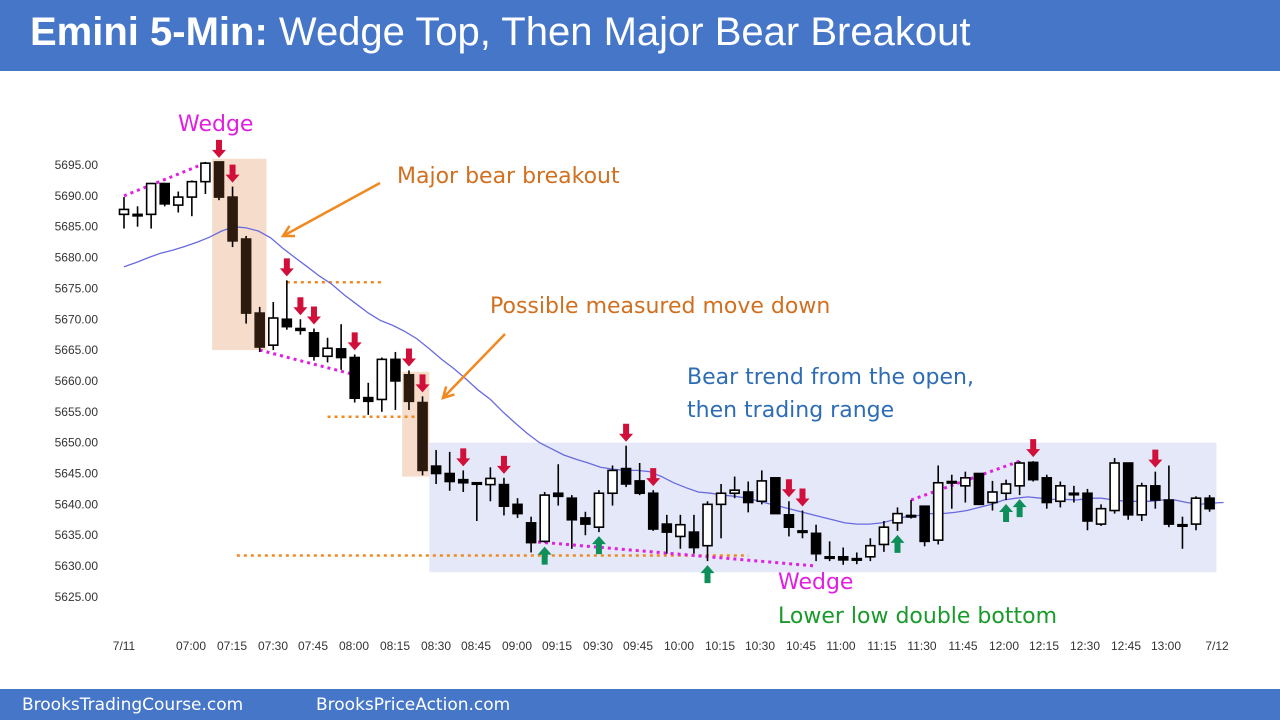  I want to click on y-tick-label: 5645.00, so click(77, 474).